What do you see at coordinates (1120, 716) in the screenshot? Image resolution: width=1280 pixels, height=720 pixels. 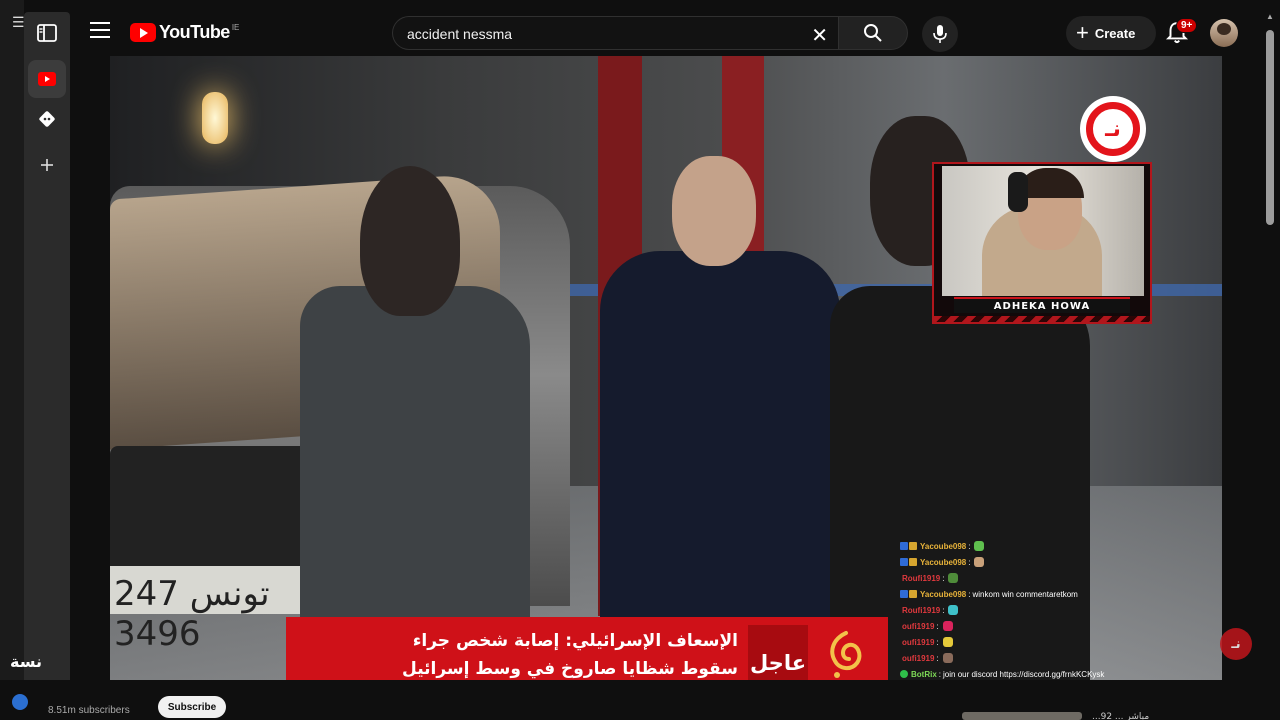 I see `recommended-title: ...مباشر ... 92` at bounding box center [1120, 716].